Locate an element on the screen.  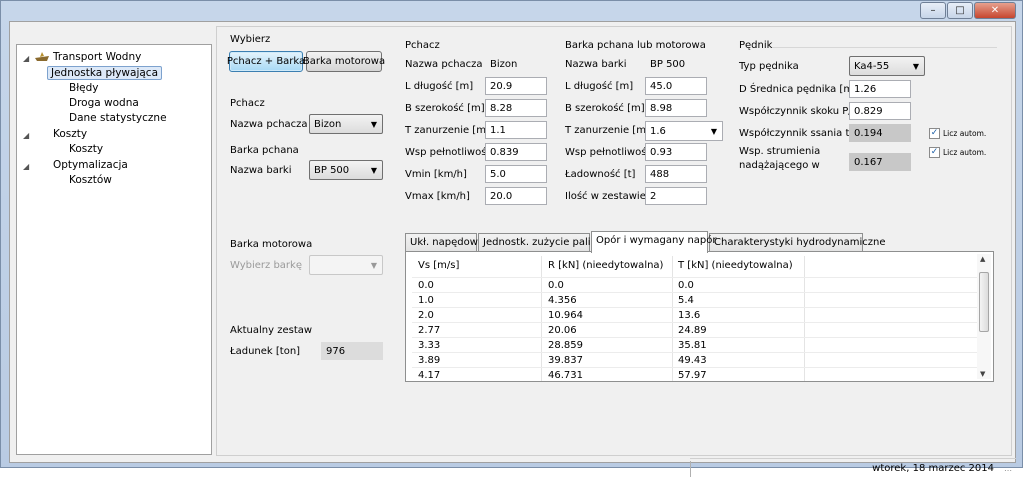
wsp-strumienia-label-2: nadążającego w is located at coordinates (779, 165).